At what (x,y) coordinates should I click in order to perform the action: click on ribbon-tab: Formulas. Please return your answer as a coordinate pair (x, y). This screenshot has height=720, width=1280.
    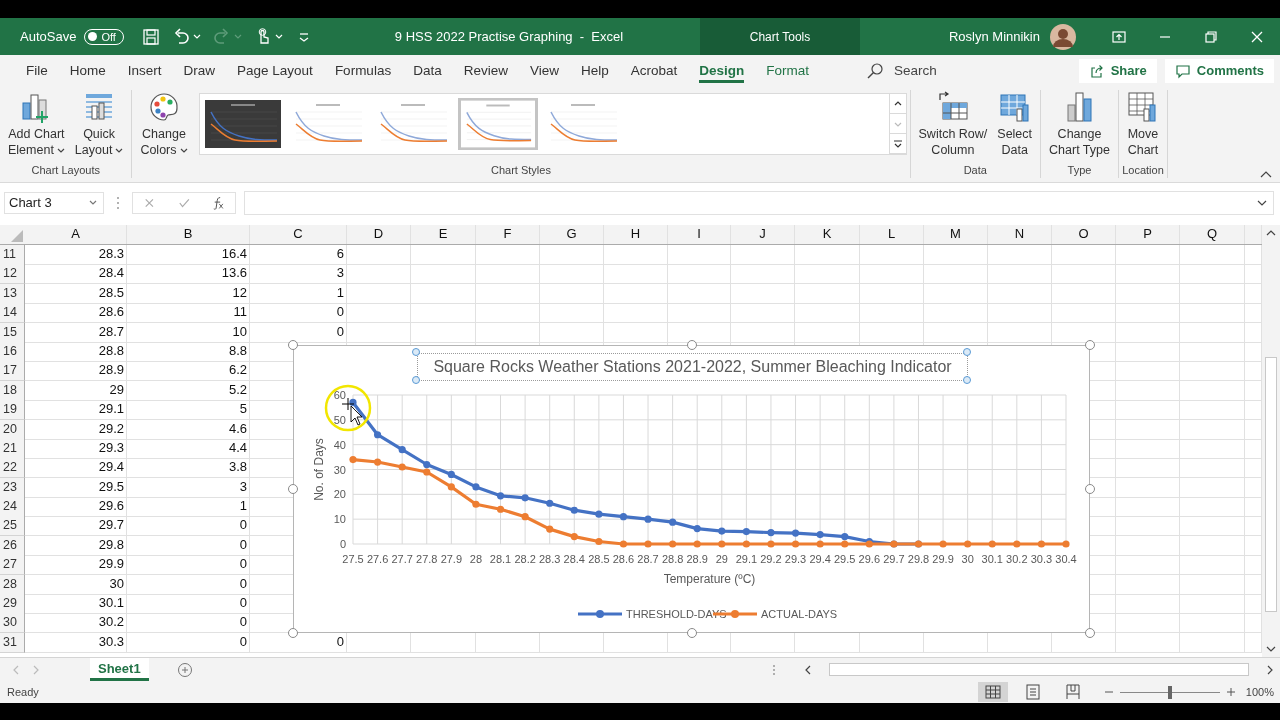
    Looking at the image, I should click on (363, 70).